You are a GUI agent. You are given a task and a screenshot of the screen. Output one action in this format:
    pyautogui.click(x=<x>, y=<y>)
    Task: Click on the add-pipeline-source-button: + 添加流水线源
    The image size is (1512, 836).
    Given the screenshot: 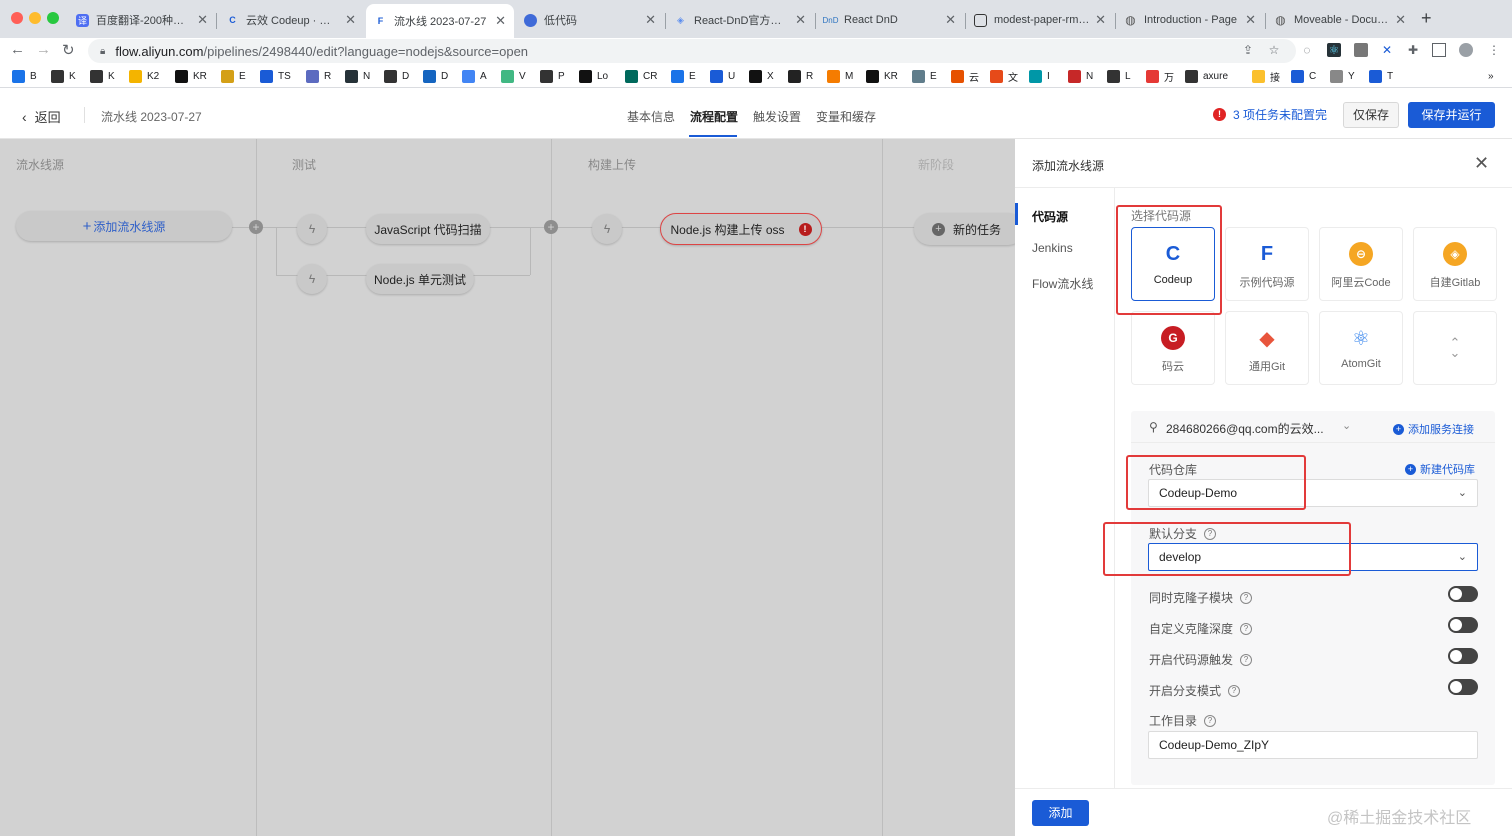 What is the action you would take?
    pyautogui.click(x=124, y=226)
    